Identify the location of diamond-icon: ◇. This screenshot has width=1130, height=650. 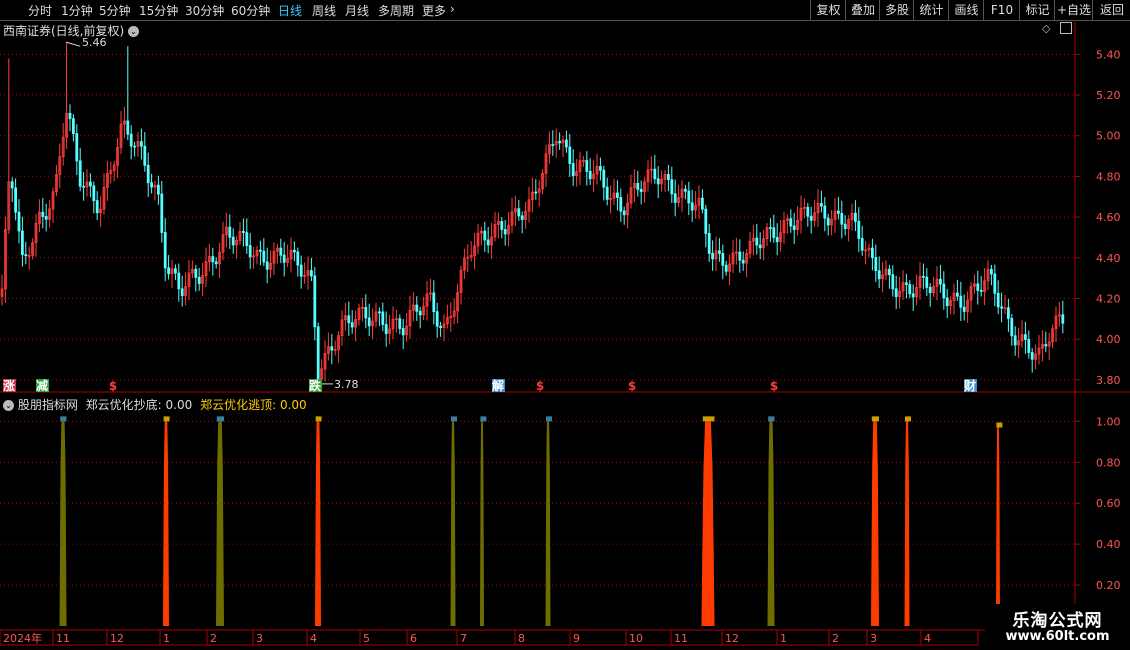
(1046, 28).